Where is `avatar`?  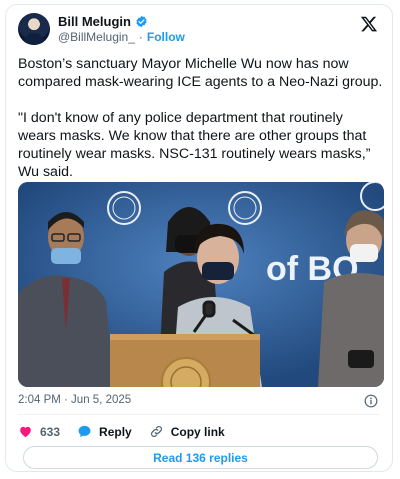 avatar is located at coordinates (34, 29).